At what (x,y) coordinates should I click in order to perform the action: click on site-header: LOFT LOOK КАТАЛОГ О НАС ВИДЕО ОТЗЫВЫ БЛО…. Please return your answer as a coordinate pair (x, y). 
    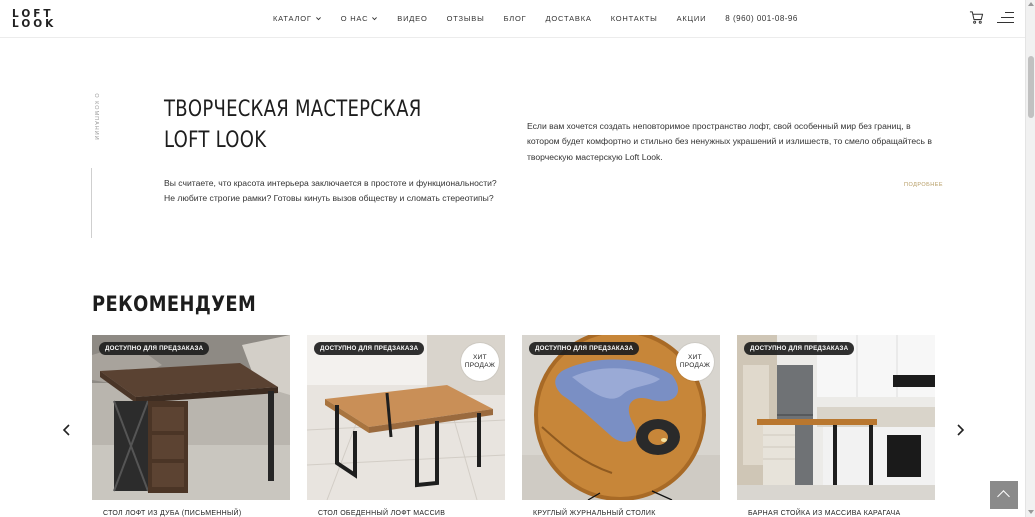
    Looking at the image, I should click on (512, 19).